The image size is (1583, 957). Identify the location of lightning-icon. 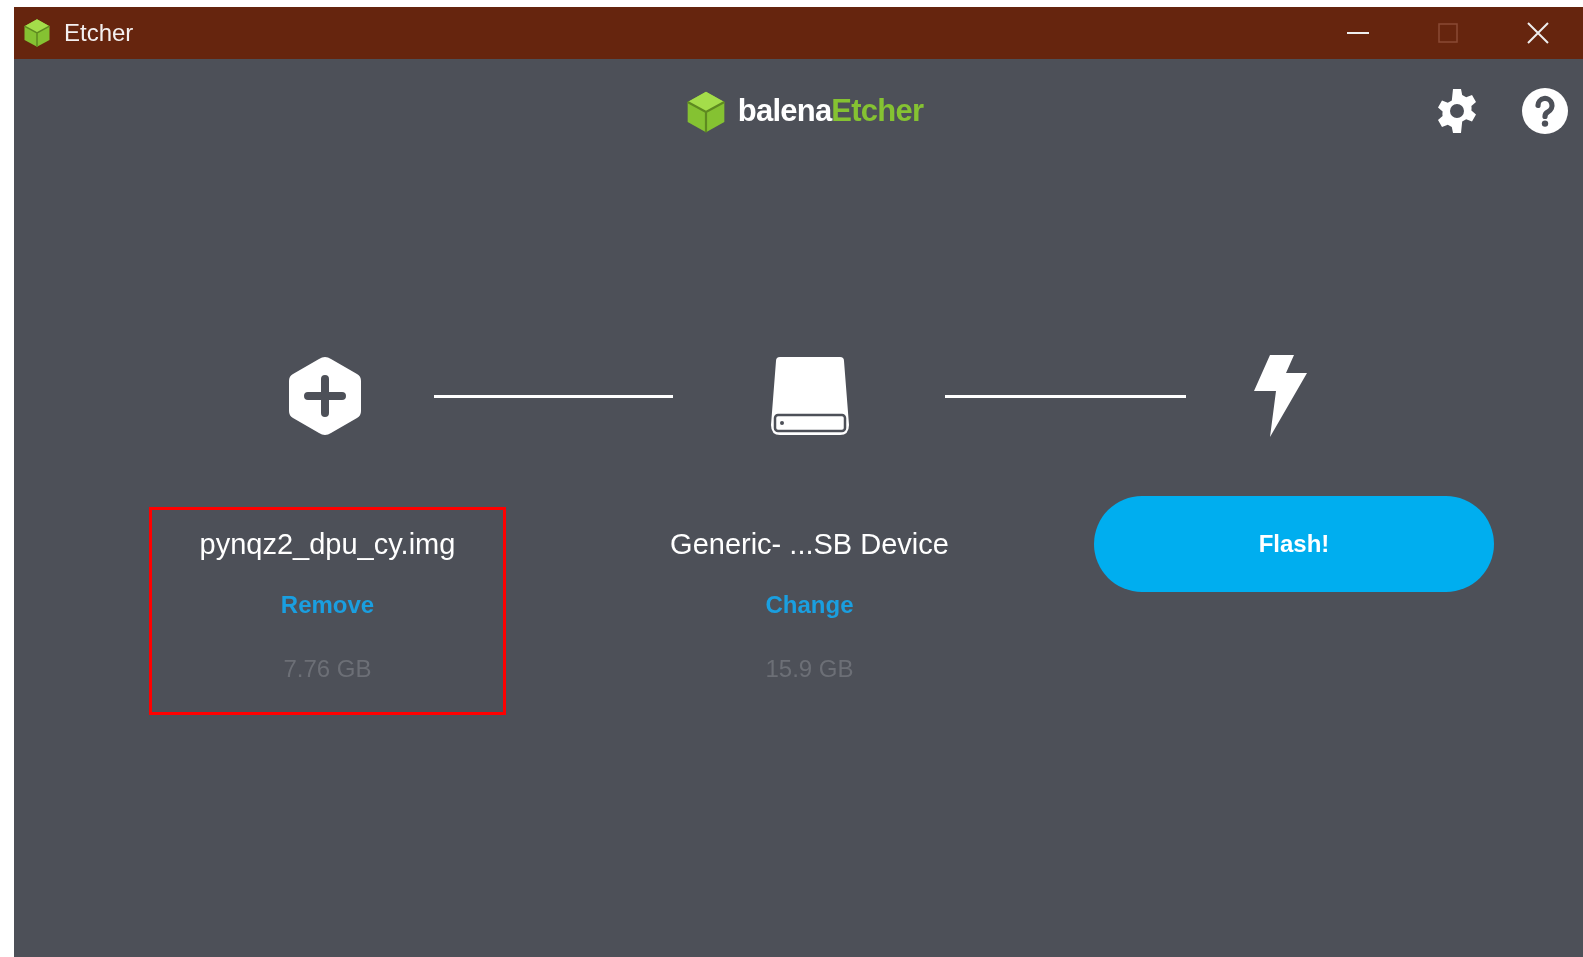
(1280, 396).